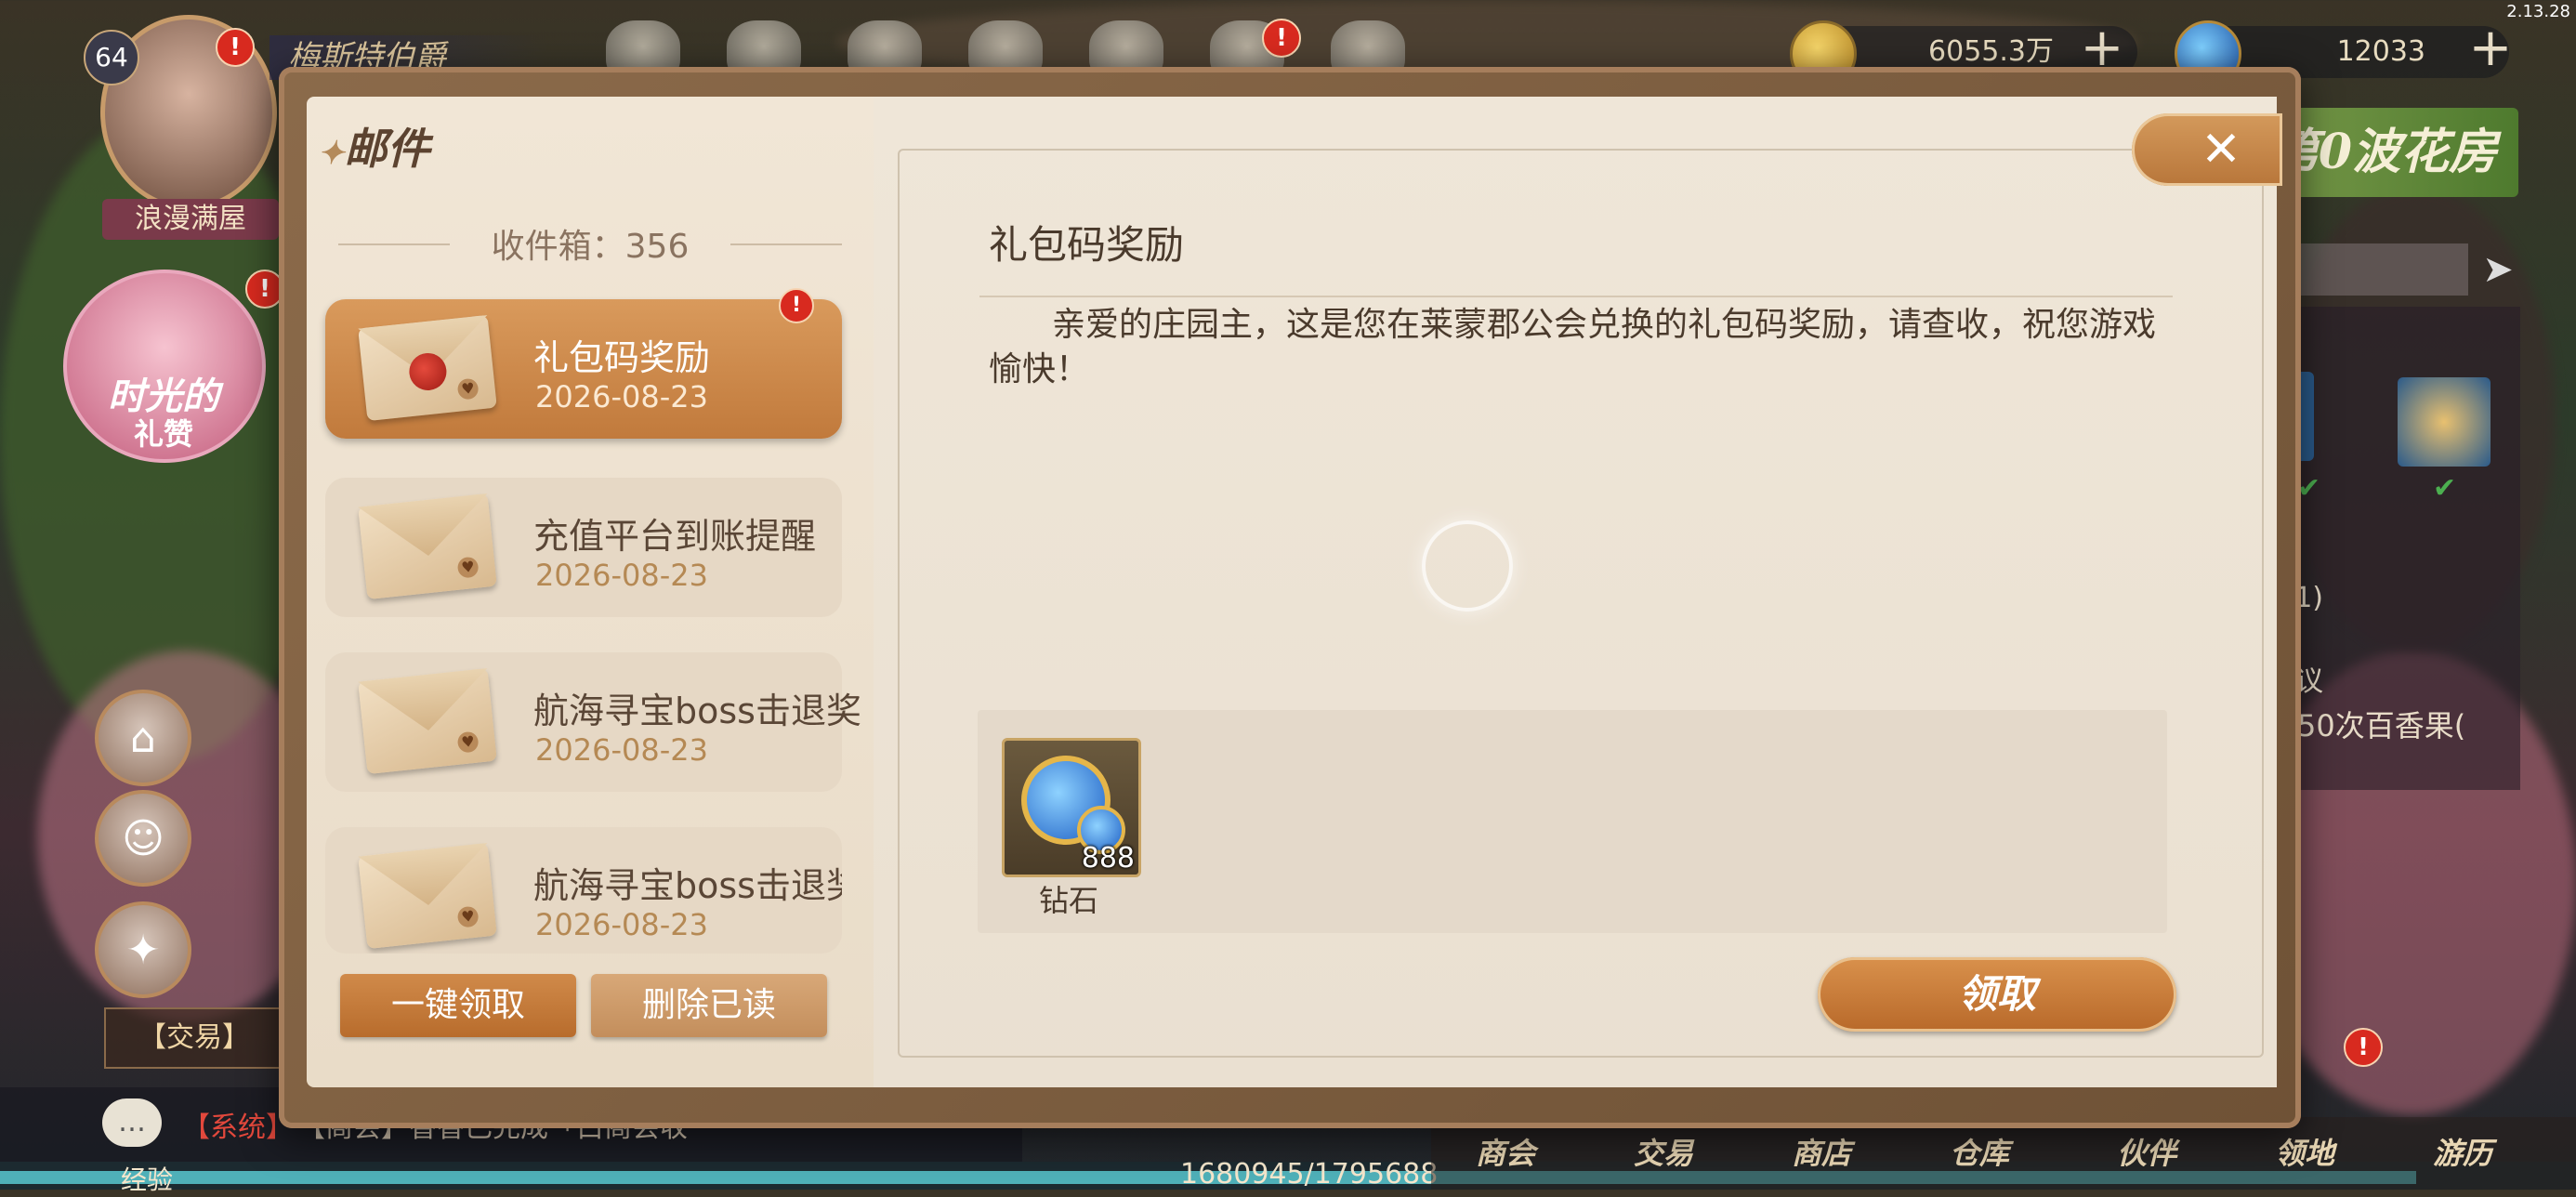 The width and height of the screenshot is (2576, 1197). What do you see at coordinates (331, 153) in the screenshot?
I see `sparkle-icon: ✦` at bounding box center [331, 153].